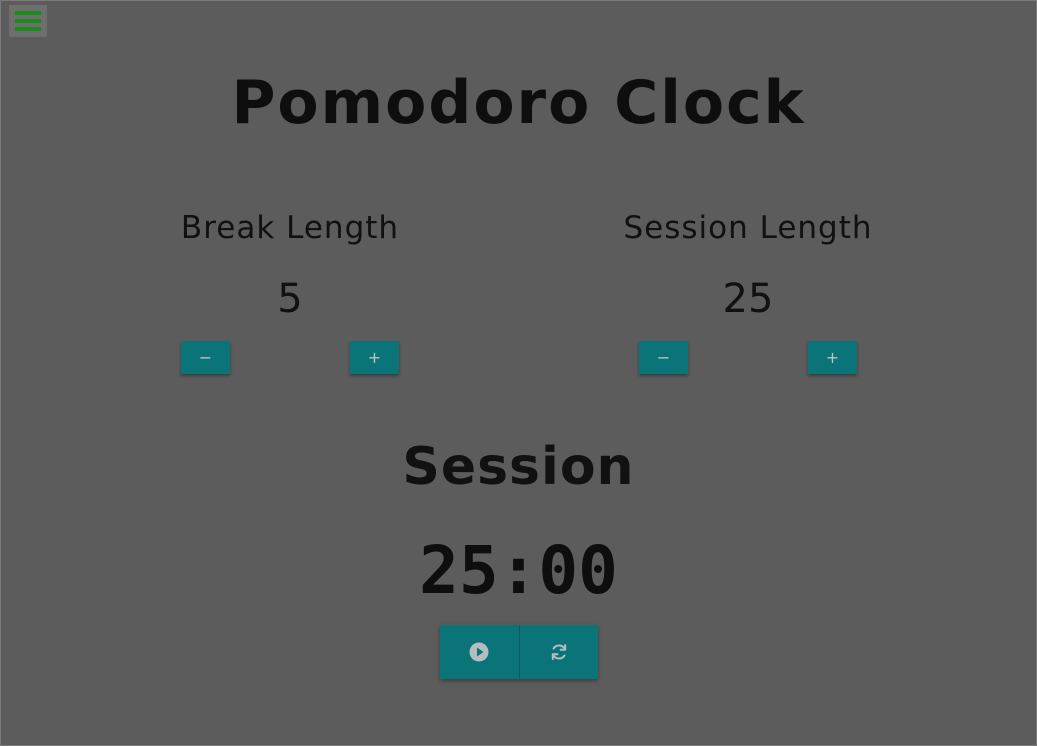 This screenshot has width=1037, height=746. Describe the element at coordinates (663, 357) in the screenshot. I see `session-decrement-button: −` at that location.